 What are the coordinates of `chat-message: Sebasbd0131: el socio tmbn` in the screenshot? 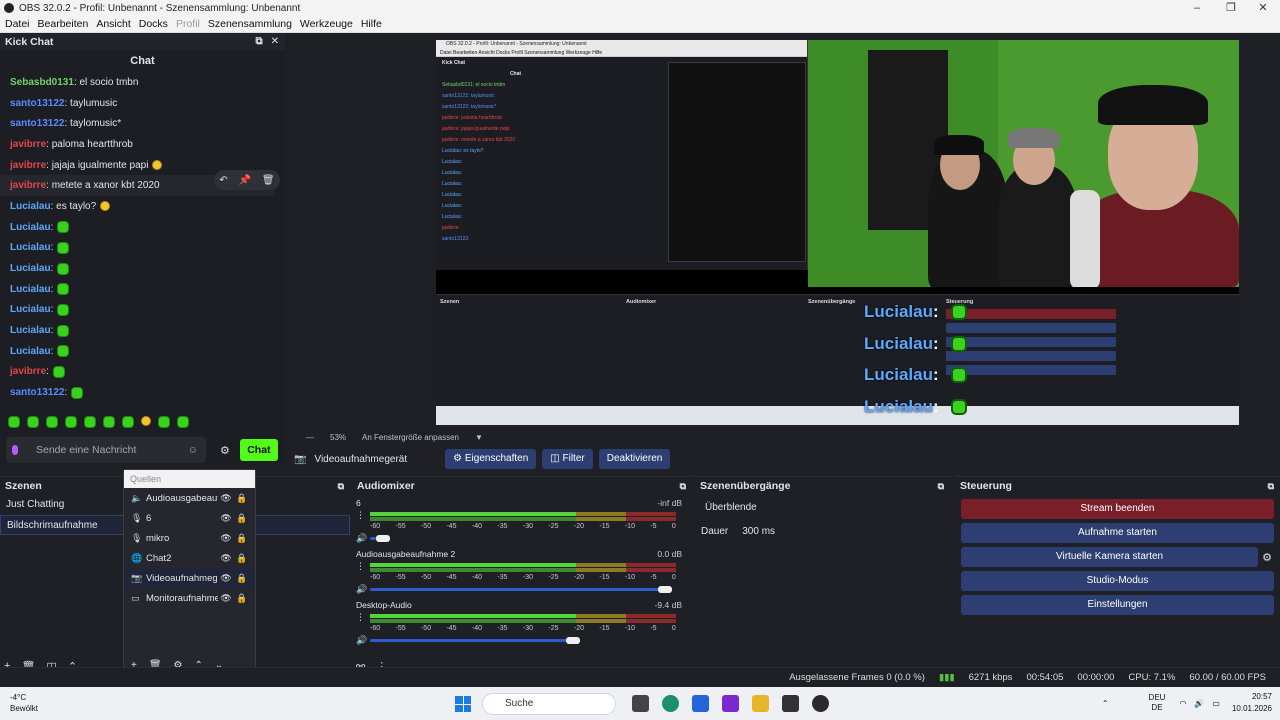 It's located at (147, 82).